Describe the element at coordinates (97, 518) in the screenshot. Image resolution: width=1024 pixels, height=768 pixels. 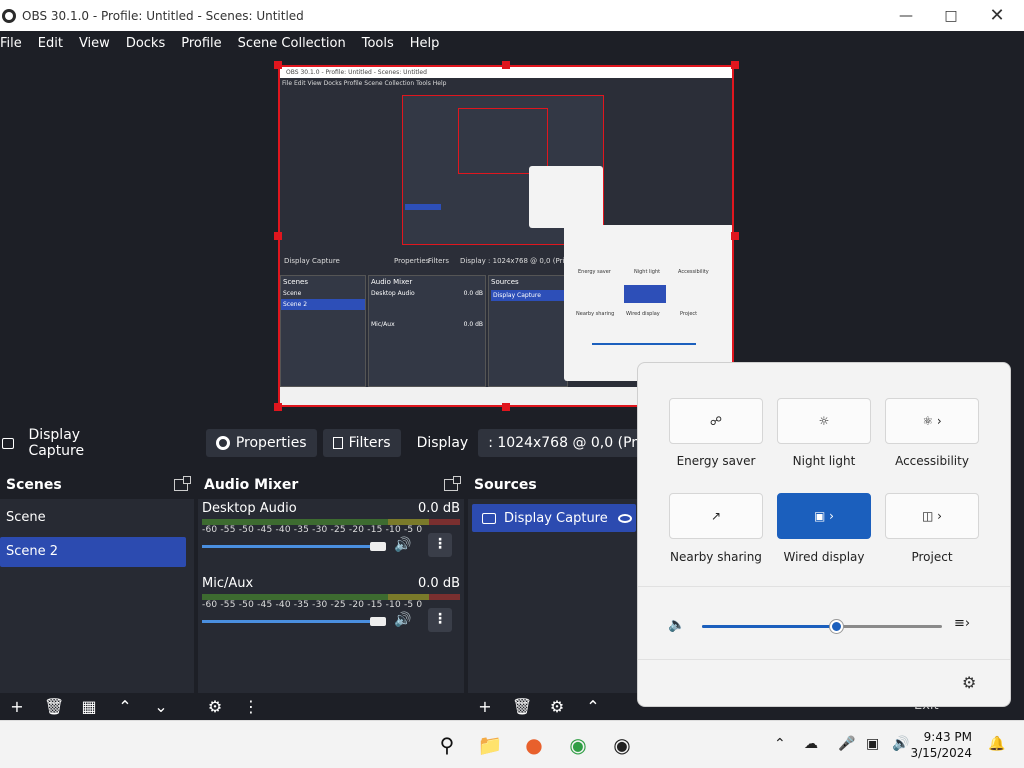
I see `scene-item: Scene` at that location.